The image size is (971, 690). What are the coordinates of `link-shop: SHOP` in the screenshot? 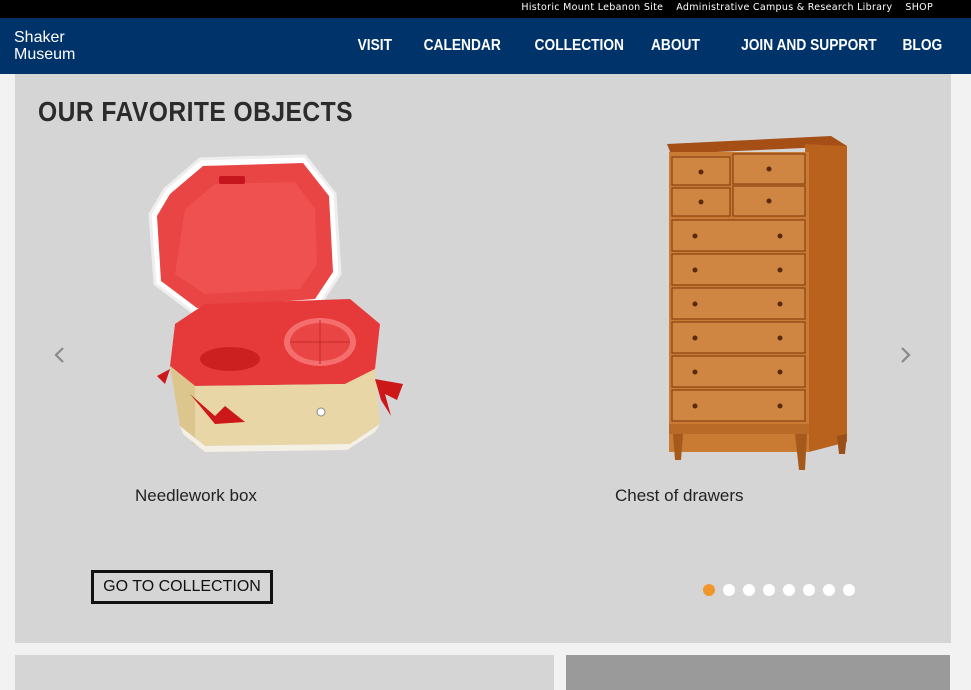 It's located at (919, 7).